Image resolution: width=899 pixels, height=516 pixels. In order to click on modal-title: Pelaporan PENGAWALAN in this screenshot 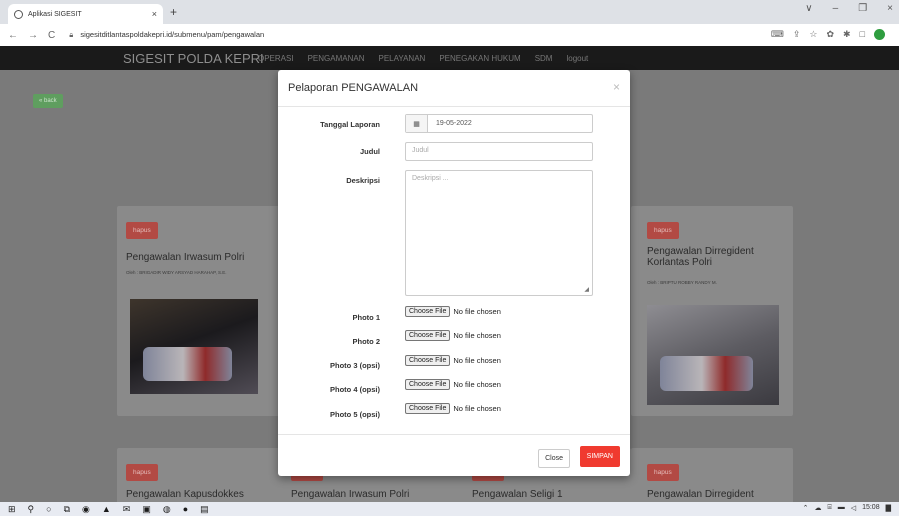, I will do `click(353, 88)`.